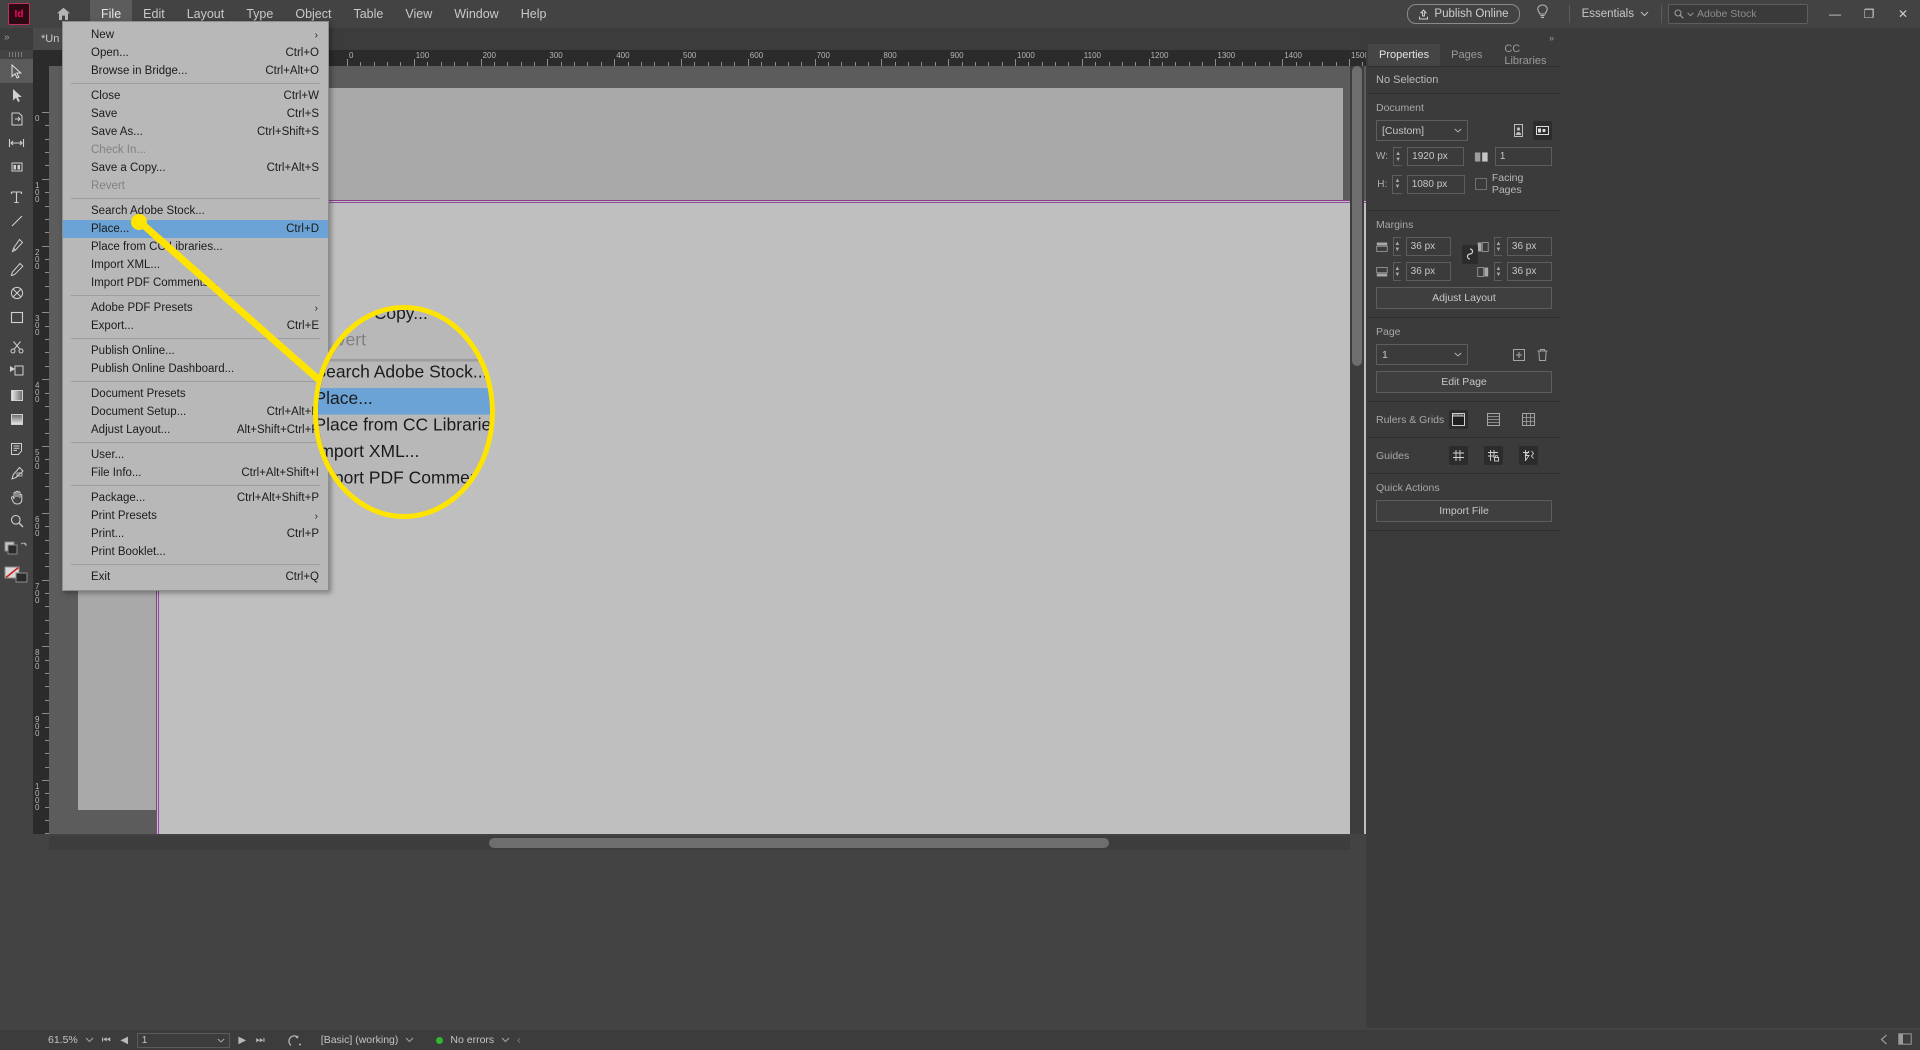 The width and height of the screenshot is (1920, 1050). I want to click on menu-item-close: Close Ctrl+W, so click(195, 96).